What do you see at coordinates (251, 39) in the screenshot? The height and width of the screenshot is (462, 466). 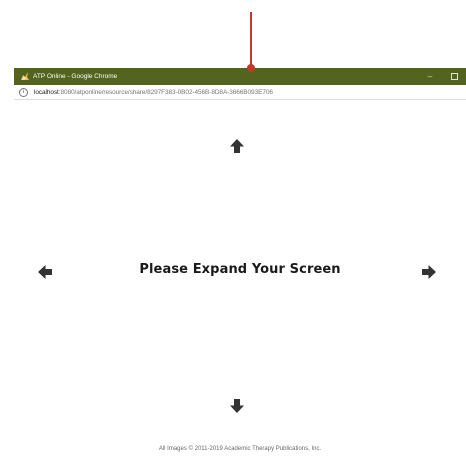 I see `annotation-pointer-line` at bounding box center [251, 39].